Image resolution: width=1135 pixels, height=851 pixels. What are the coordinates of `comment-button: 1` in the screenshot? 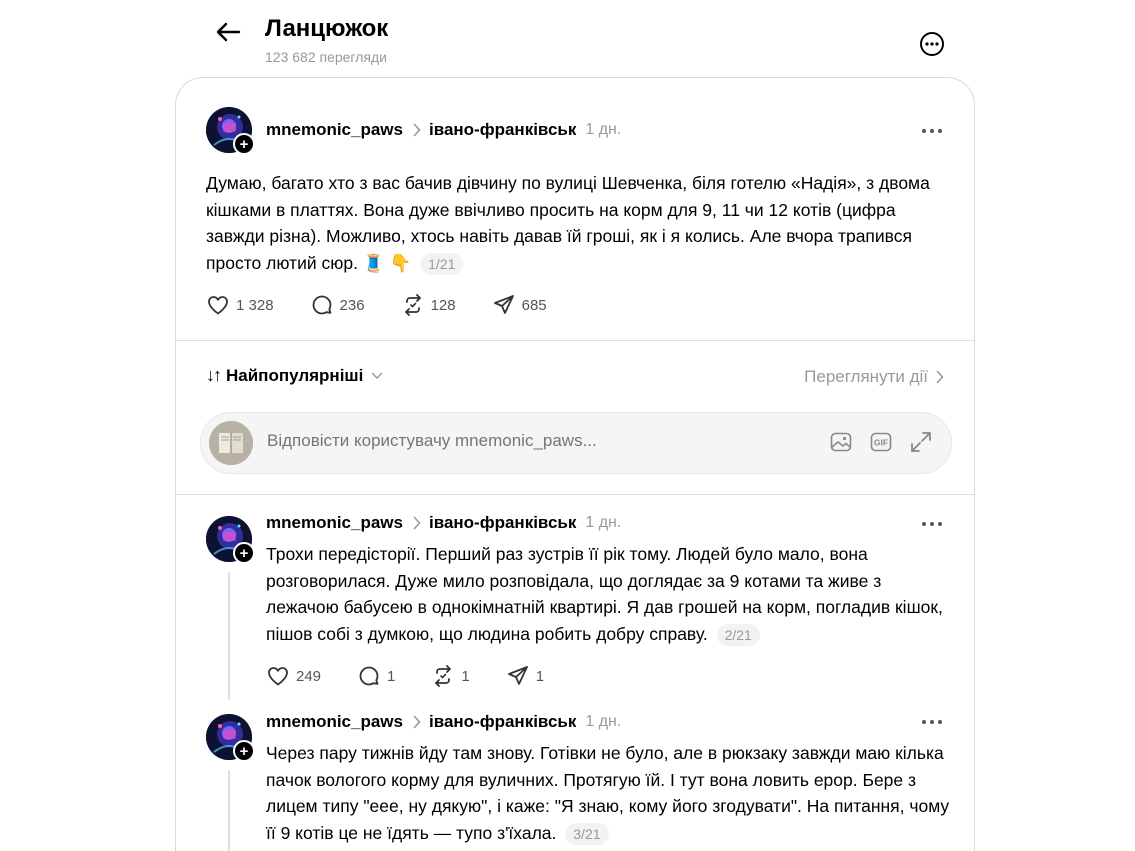 It's located at (376, 676).